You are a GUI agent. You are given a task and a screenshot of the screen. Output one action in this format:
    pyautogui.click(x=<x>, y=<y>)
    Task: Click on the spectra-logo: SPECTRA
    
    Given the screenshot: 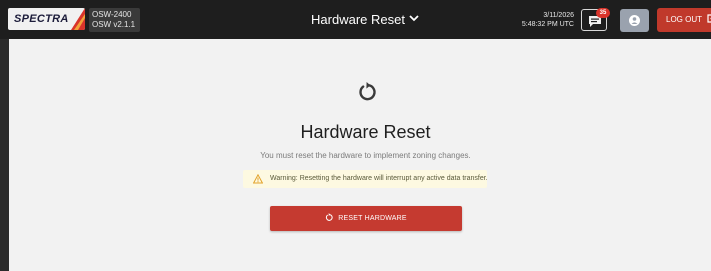 What is the action you would take?
    pyautogui.click(x=46, y=19)
    